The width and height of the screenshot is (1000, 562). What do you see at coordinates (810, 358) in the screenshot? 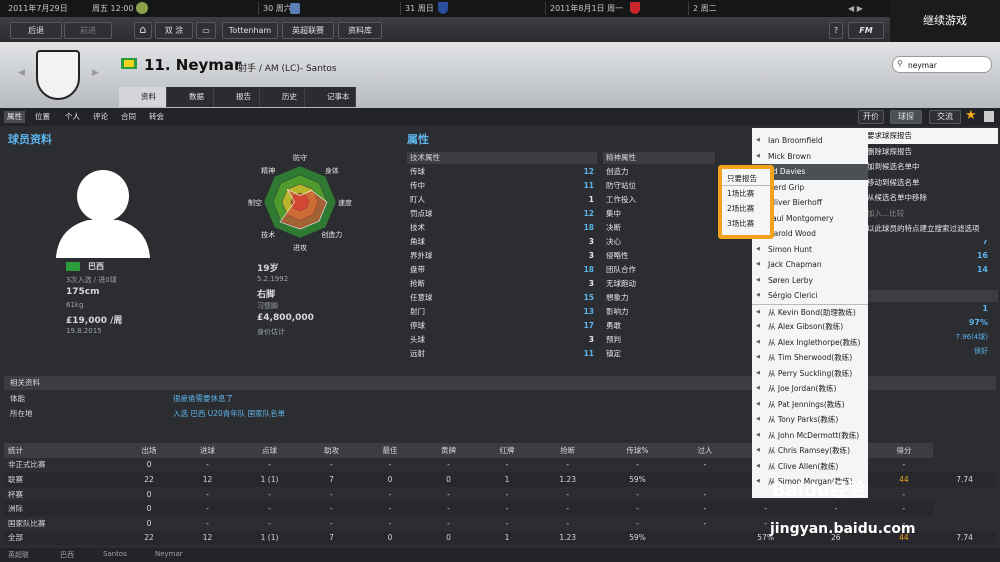
I see `scout-menu-item: 从 Tim Sherwood(教练)` at bounding box center [810, 358].